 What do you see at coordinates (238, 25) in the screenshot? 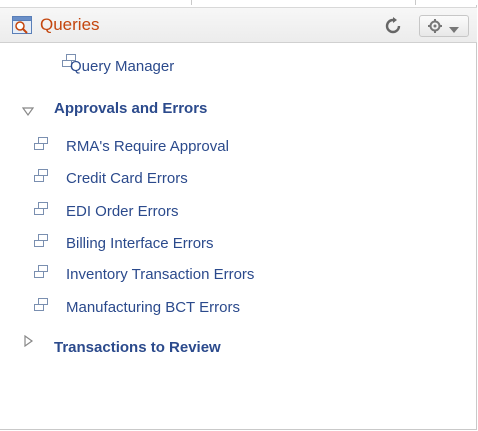
I see `pagelet-header: Queries` at bounding box center [238, 25].